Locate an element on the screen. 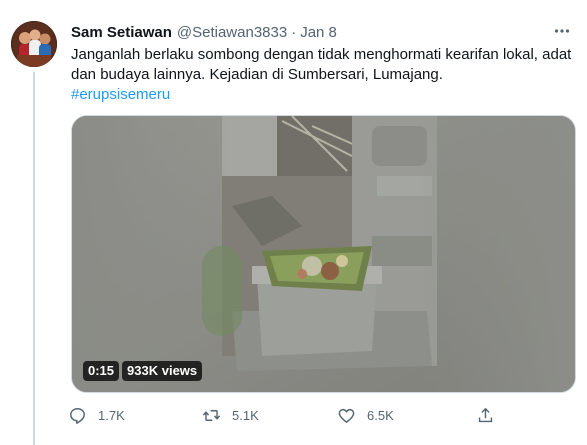 The image size is (587, 445). author-name: Sam Setiawan is located at coordinates (121, 32).